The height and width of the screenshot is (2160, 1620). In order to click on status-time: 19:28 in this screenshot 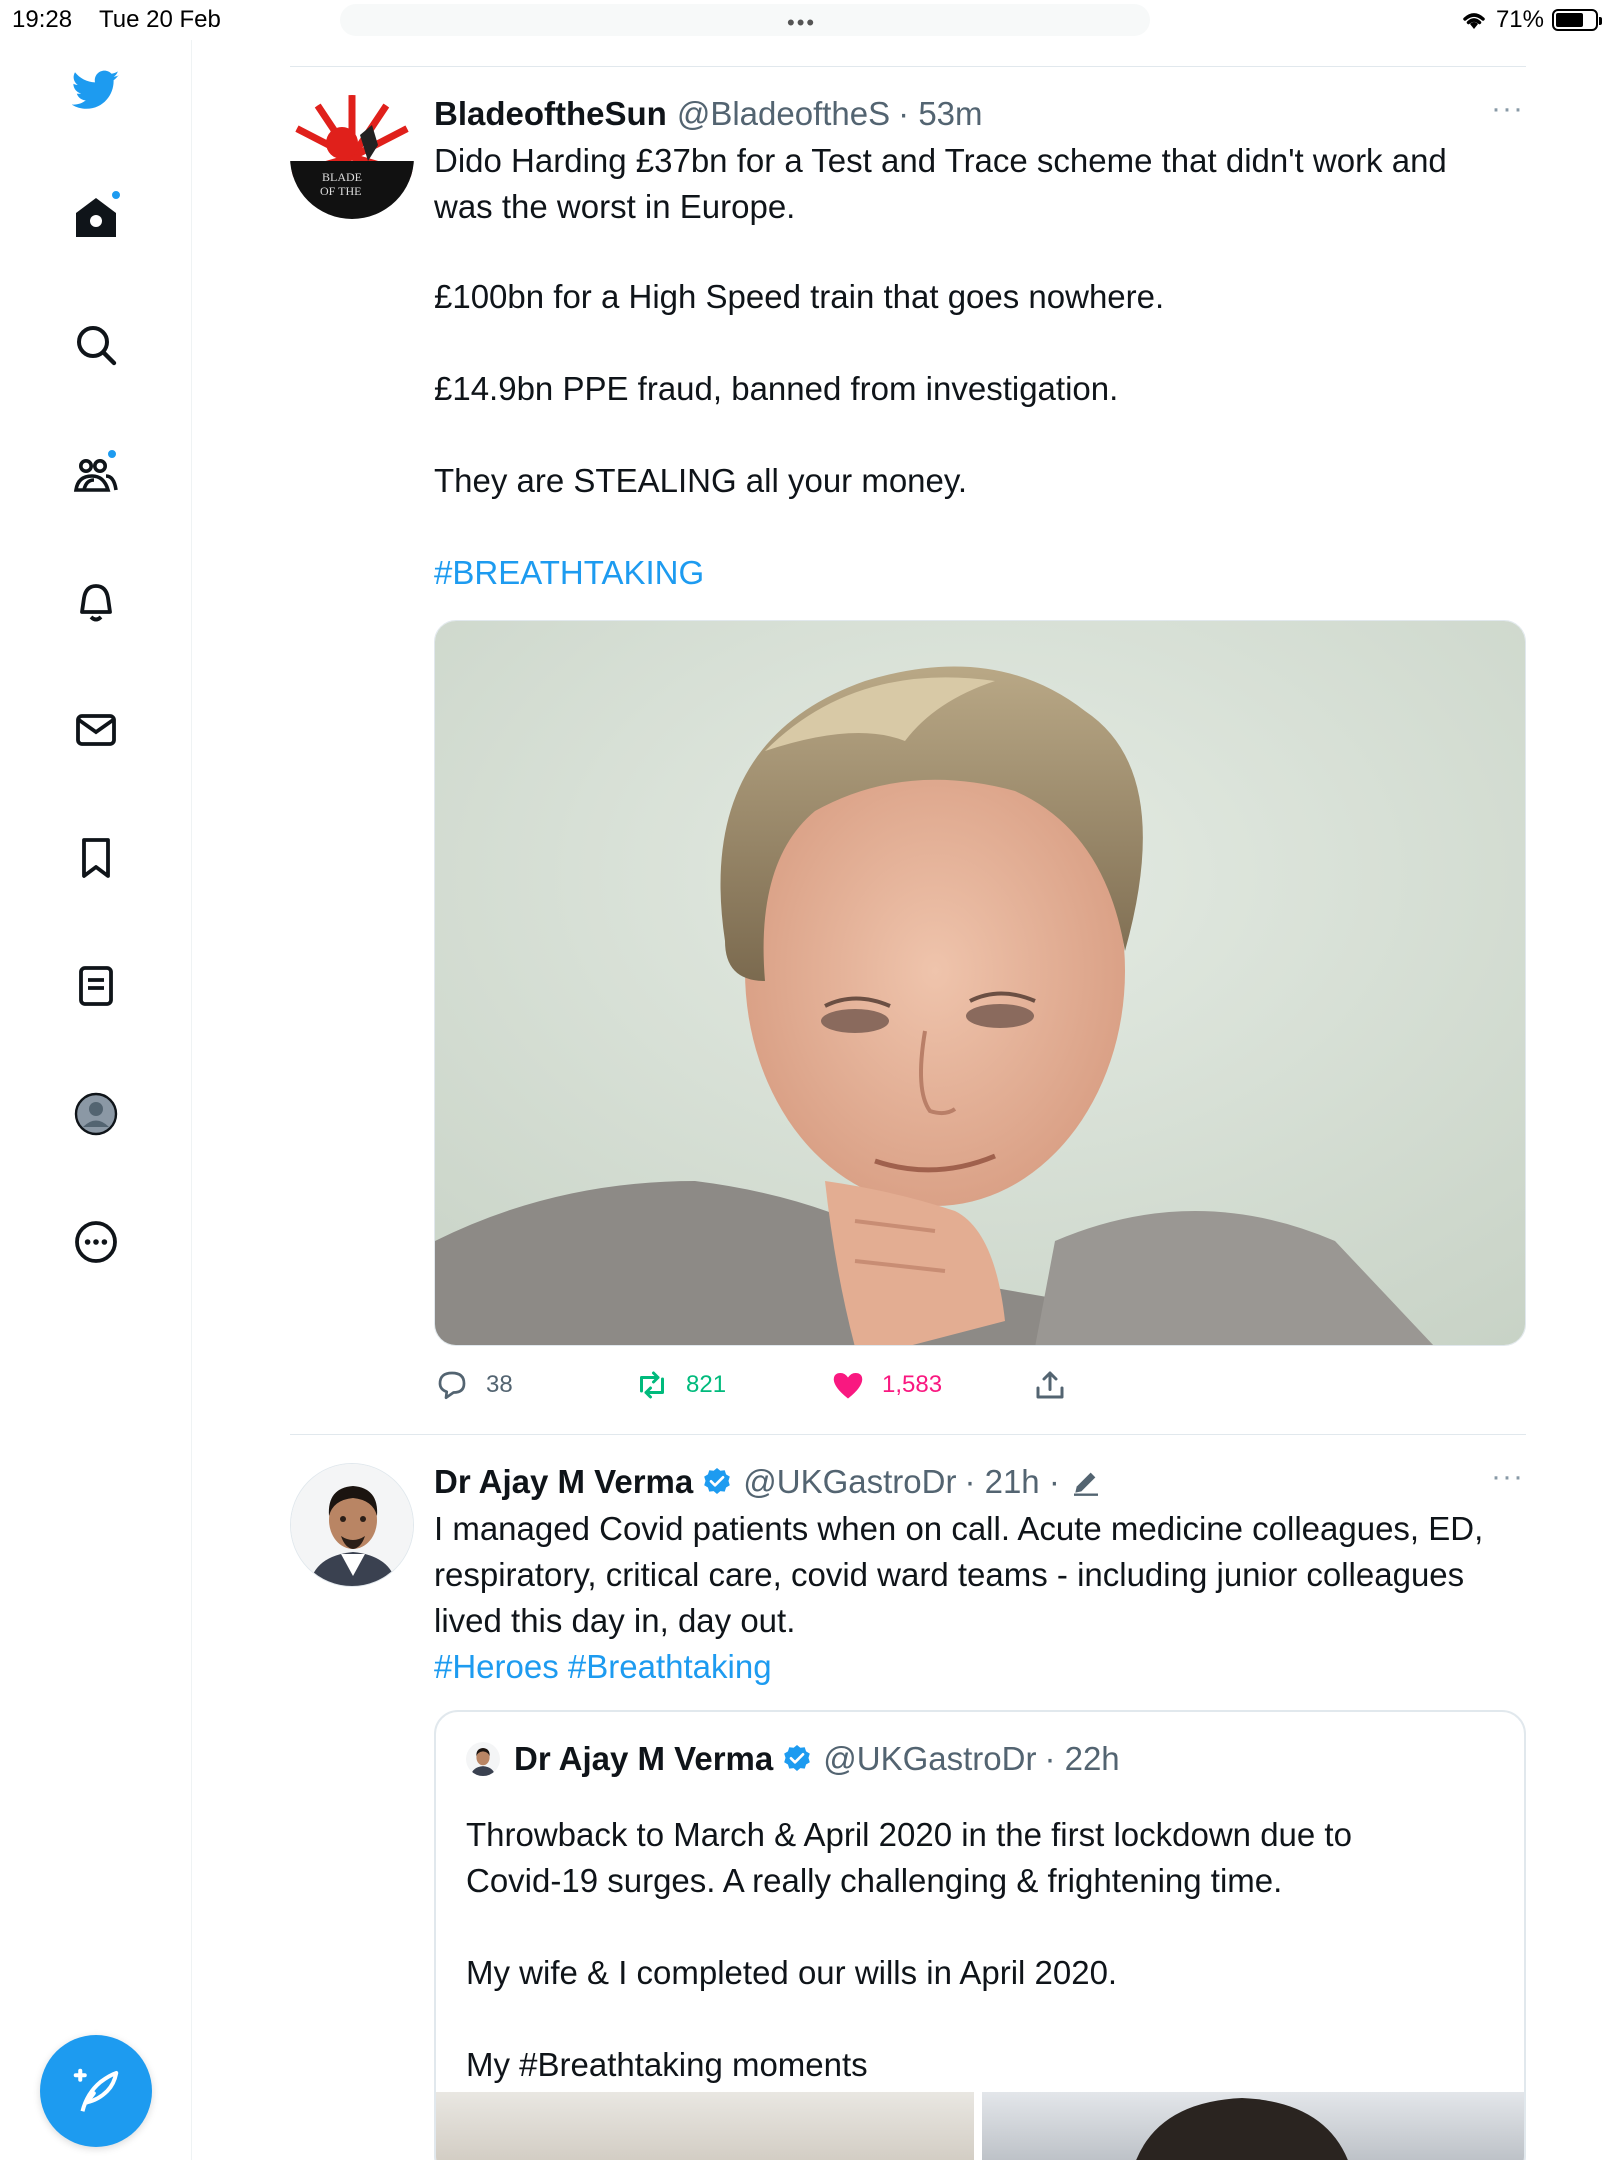, I will do `click(42, 19)`.